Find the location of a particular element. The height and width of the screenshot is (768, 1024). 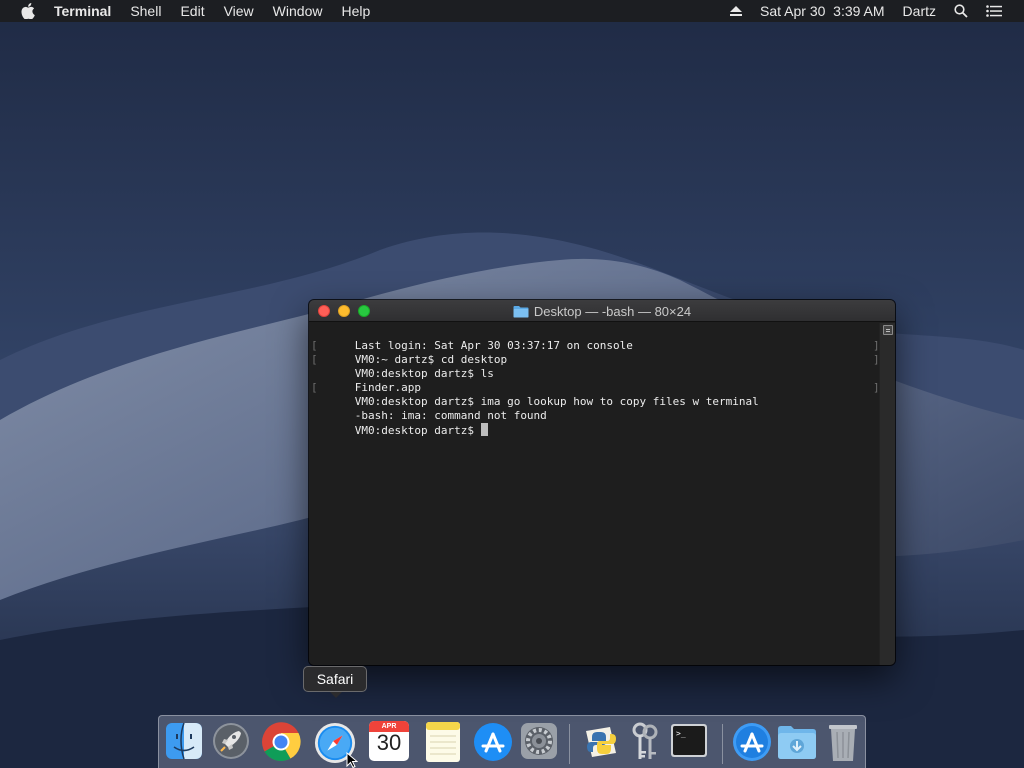

trash-icon is located at coordinates (843, 743).